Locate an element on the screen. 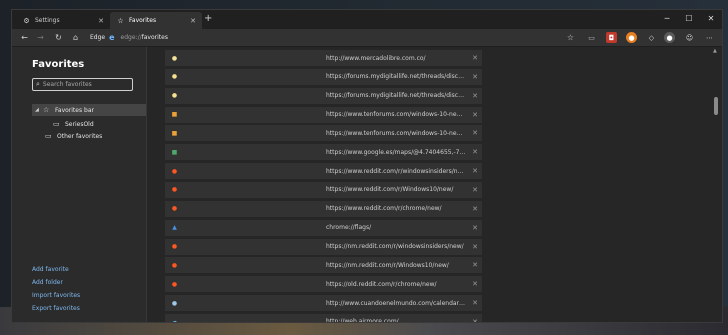 The image size is (728, 335). extension-orange-icon: ● is located at coordinates (631, 37).